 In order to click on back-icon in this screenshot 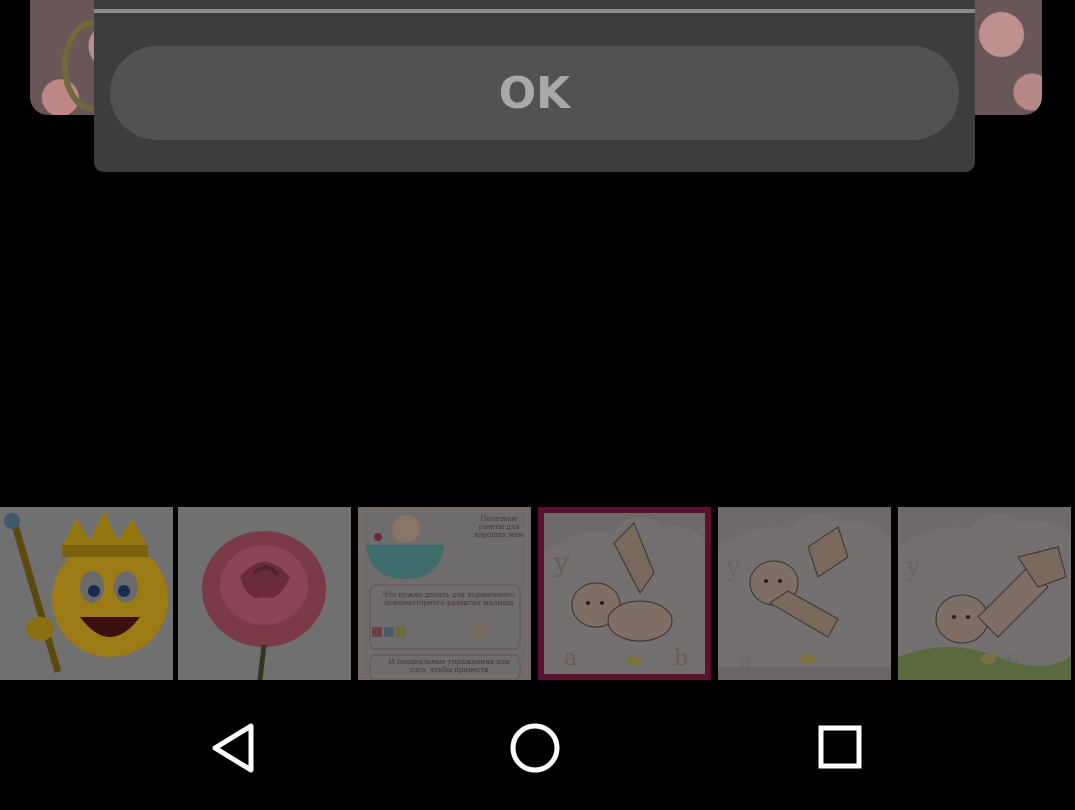, I will do `click(233, 748)`.